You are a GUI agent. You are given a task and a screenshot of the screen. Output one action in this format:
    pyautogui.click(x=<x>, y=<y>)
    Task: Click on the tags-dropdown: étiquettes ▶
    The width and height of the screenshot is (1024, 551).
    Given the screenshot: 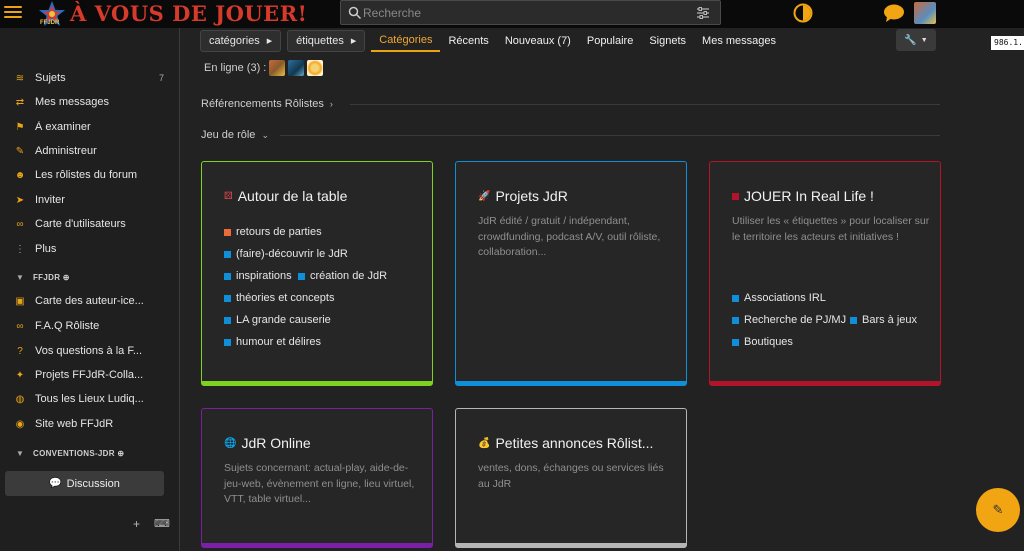 What is the action you would take?
    pyautogui.click(x=326, y=41)
    